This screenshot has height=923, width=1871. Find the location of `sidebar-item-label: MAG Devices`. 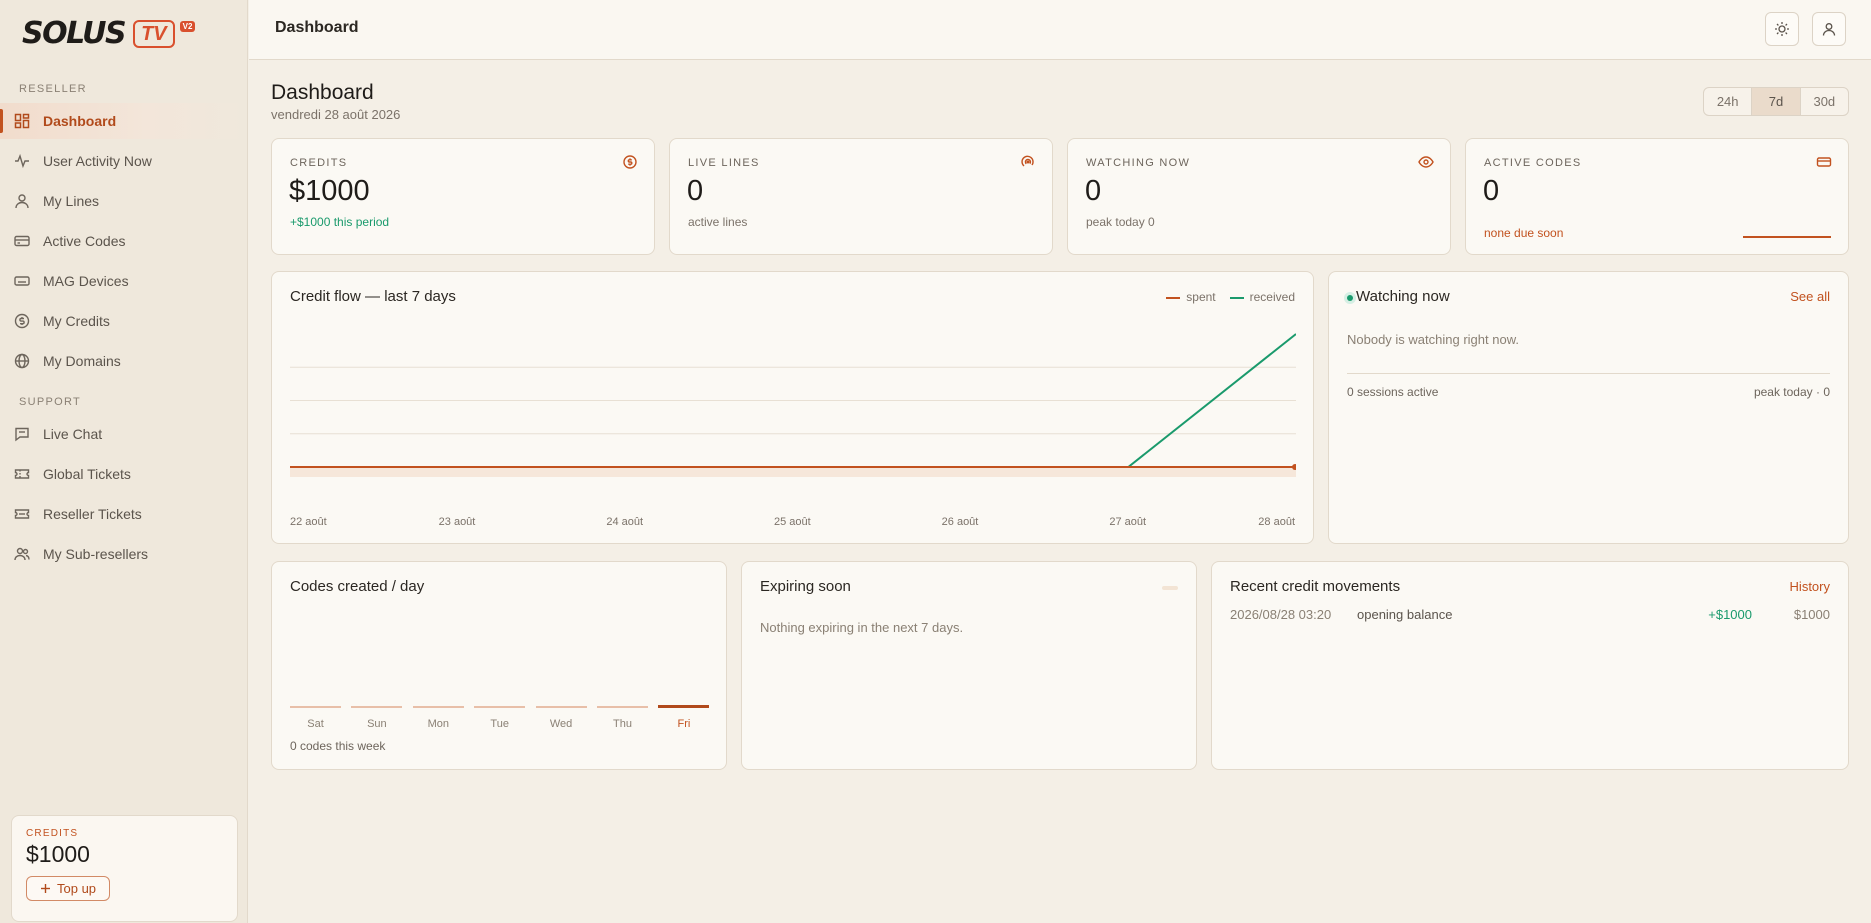

sidebar-item-label: MAG Devices is located at coordinates (86, 281).